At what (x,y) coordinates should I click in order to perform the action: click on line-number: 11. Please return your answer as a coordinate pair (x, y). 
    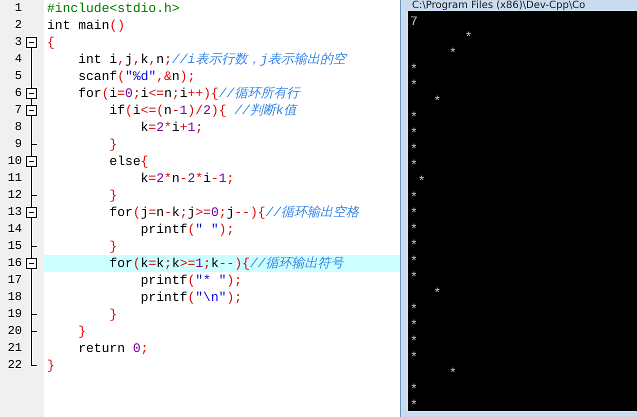
    Looking at the image, I should click on (14, 178).